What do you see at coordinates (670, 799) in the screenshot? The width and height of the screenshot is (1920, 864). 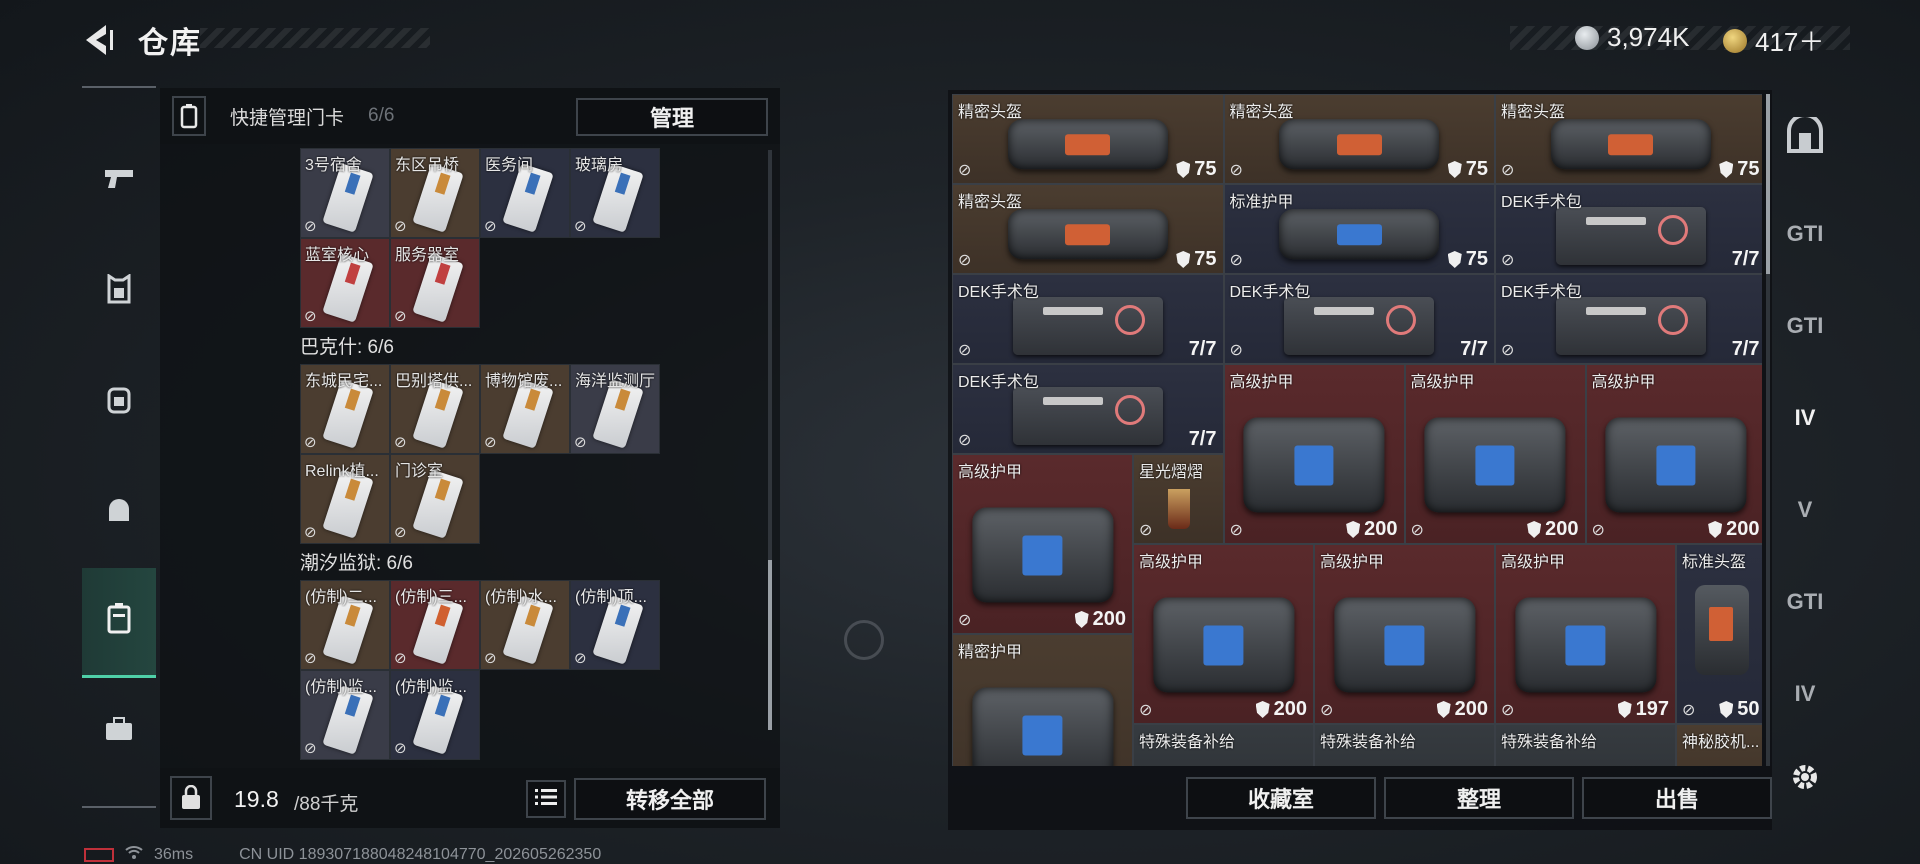 I see `transfer-all-button: 转移全部` at bounding box center [670, 799].